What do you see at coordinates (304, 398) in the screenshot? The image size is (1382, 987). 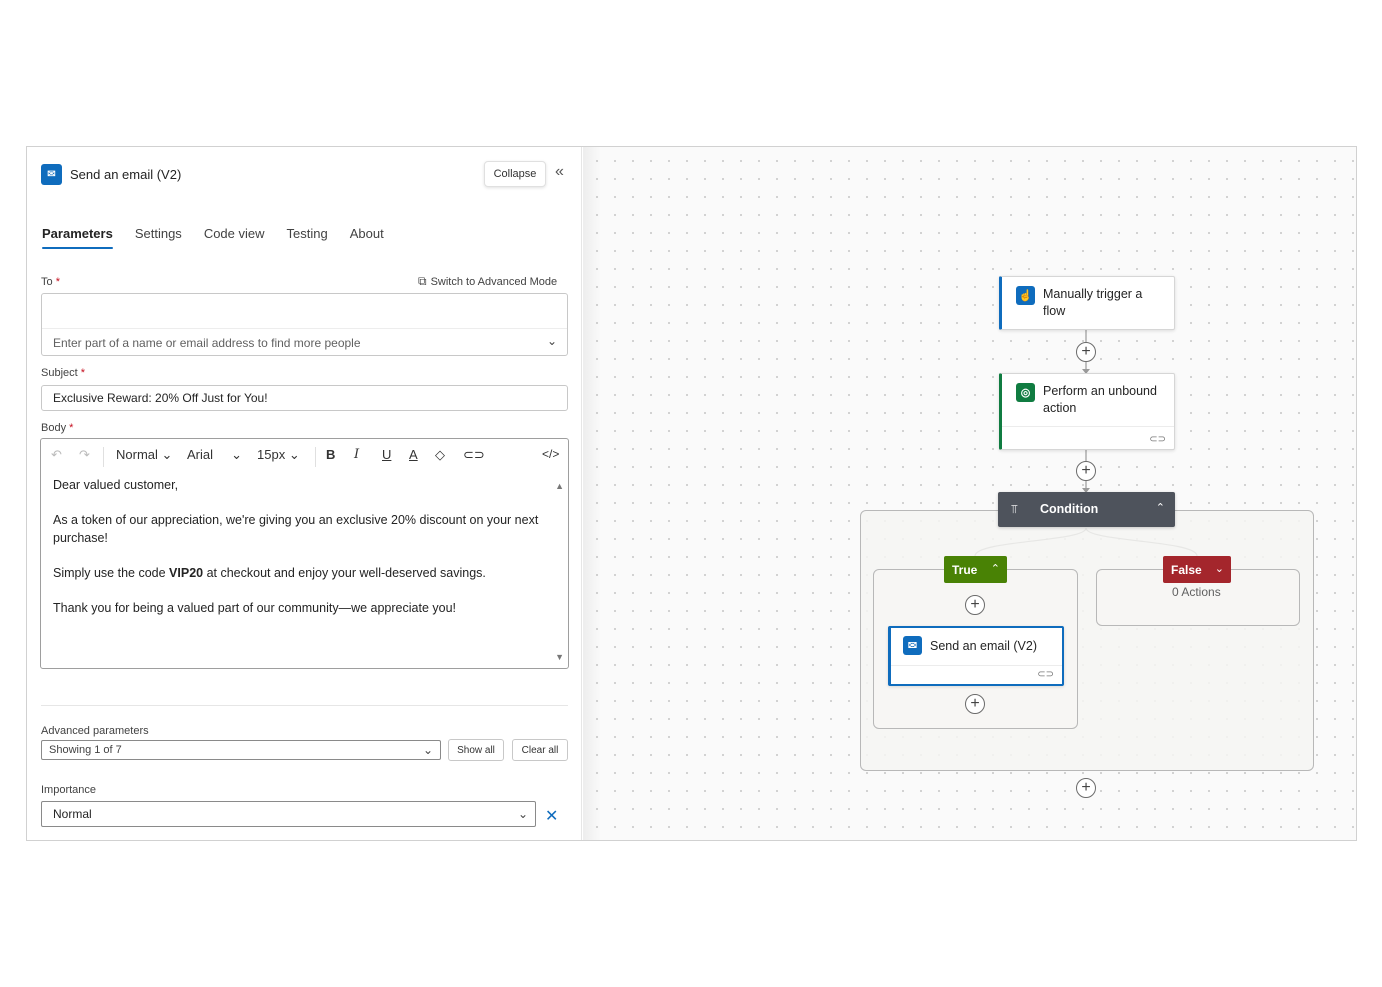 I see `subject-field: Exclusive Reward: 20% Off Just for You!` at bounding box center [304, 398].